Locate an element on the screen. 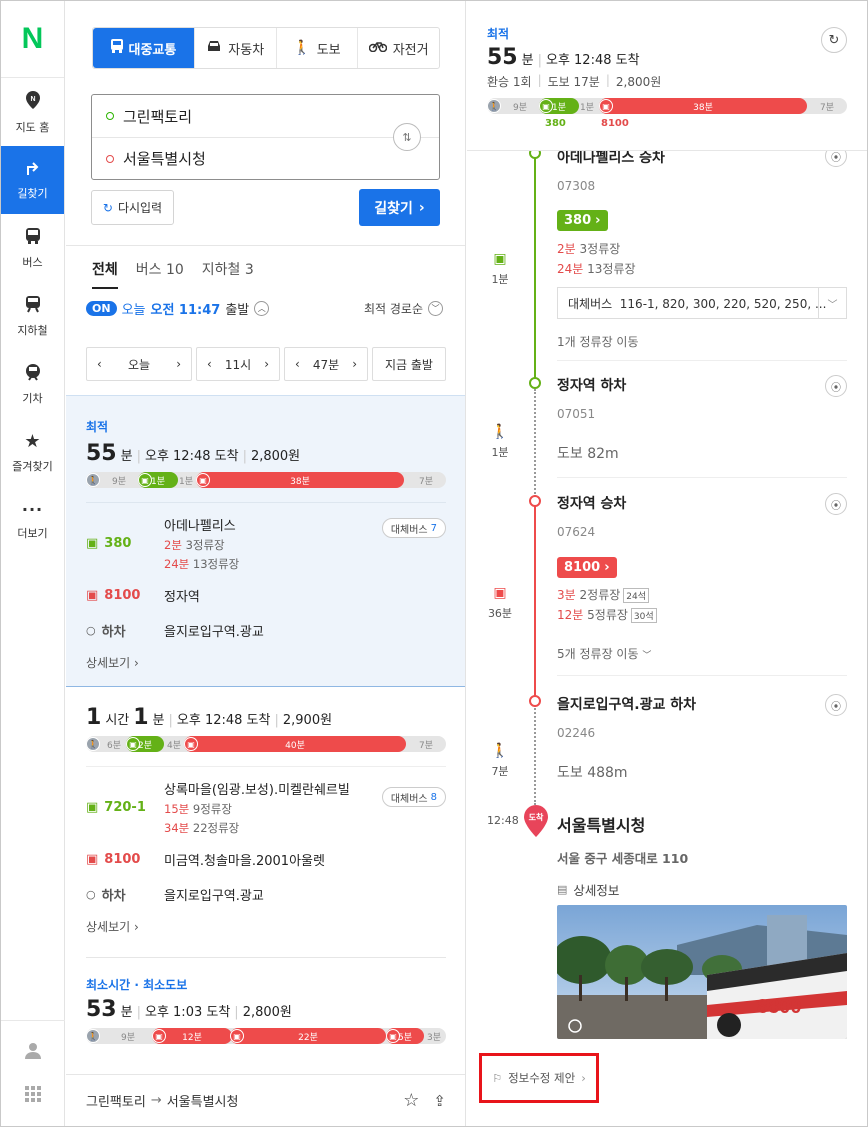 This screenshot has width=868, height=1127. departure-setting: ON 오늘 오전 11:47 출발 ︿ is located at coordinates (178, 308).